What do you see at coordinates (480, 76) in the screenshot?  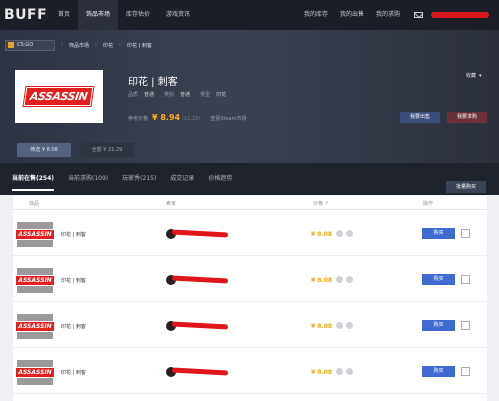 I see `chevron-down-icon: ▾` at bounding box center [480, 76].